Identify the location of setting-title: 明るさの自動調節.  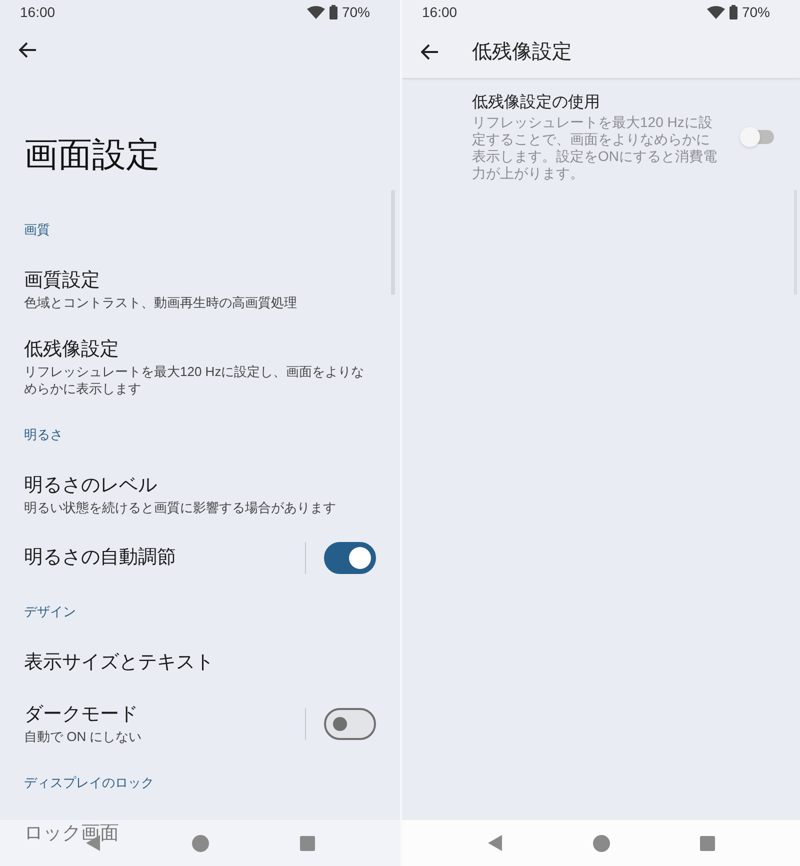
(100, 558).